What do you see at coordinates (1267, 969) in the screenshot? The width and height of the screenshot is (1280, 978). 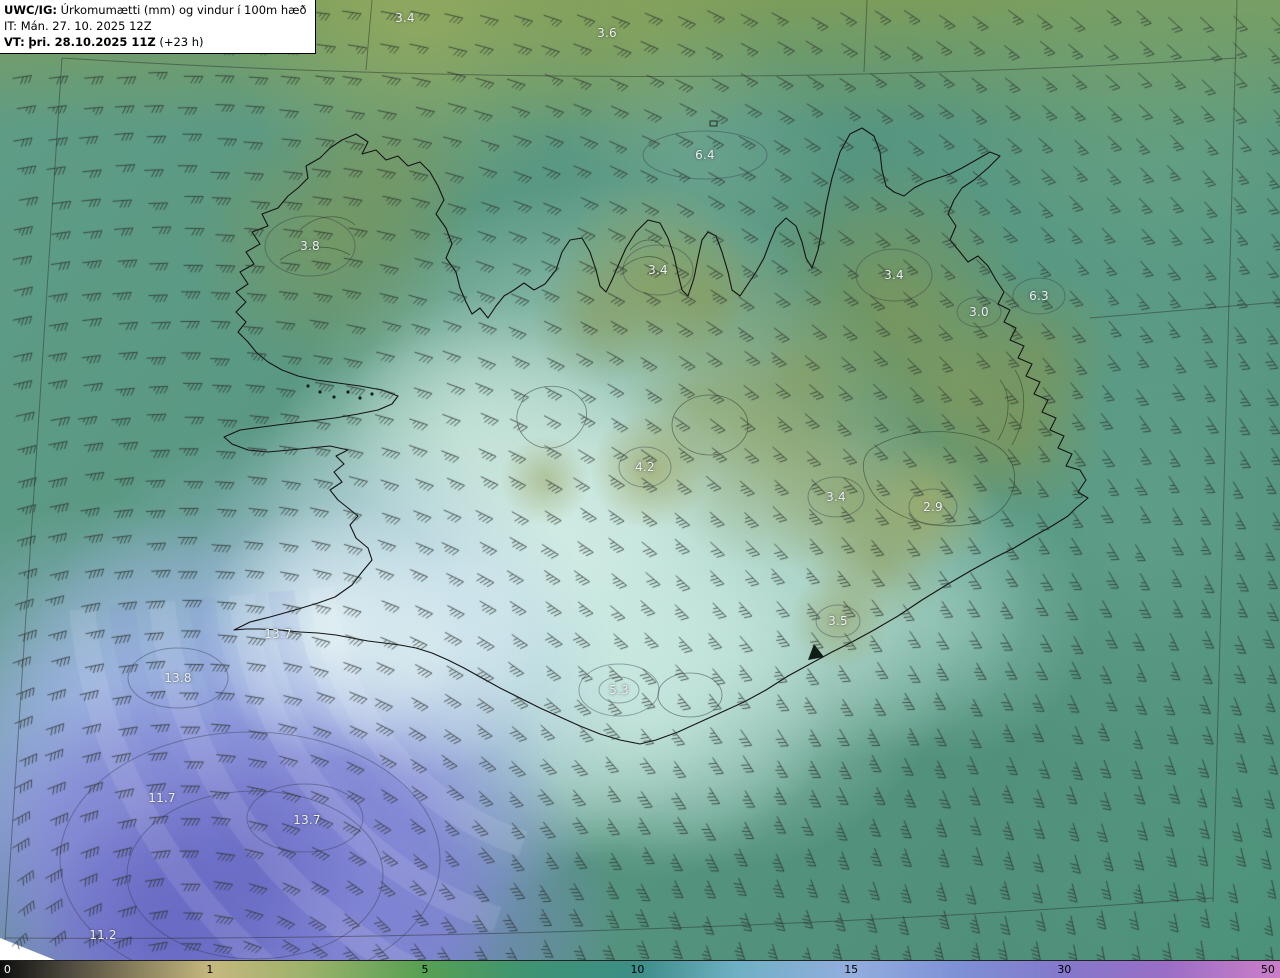 I see `colorbar-tick: 50` at bounding box center [1267, 969].